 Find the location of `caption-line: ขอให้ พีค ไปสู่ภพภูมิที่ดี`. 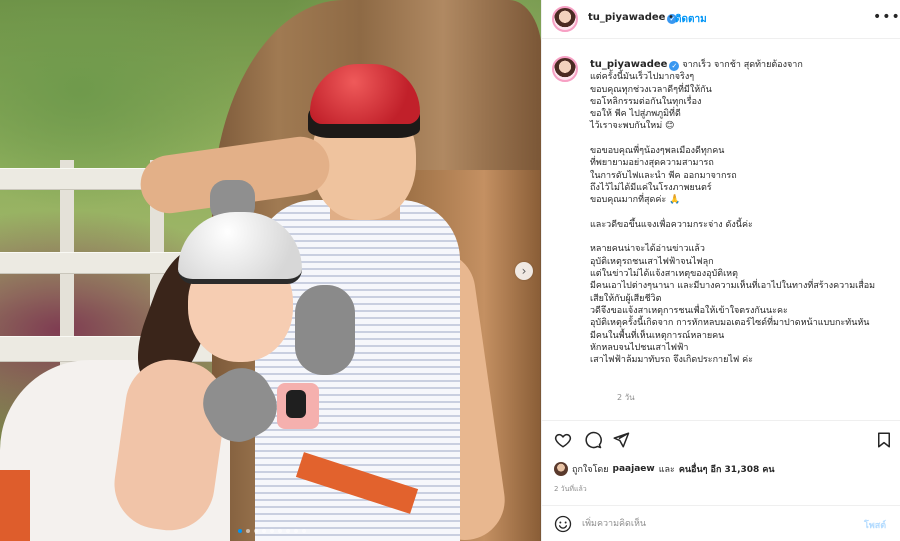

caption-line: ขอให้ พีค ไปสู่ภพภูมิที่ดี is located at coordinates (635, 114).